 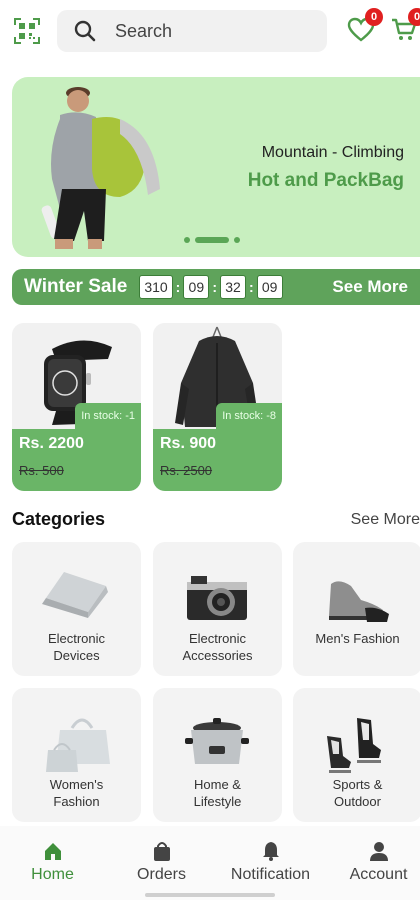 I want to click on product-old-price: Rs. 500, so click(x=41, y=470).